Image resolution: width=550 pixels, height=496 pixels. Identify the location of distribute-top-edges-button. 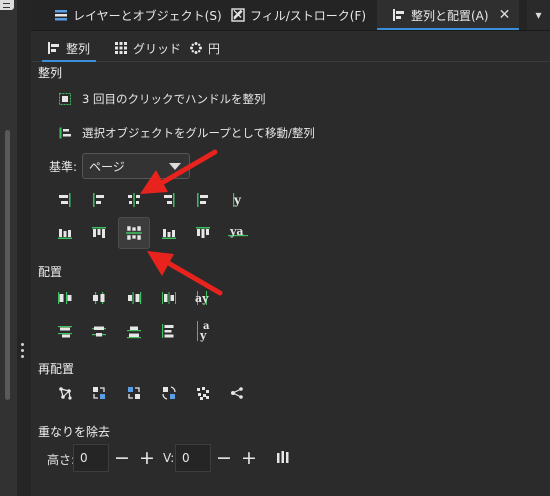
(65, 331).